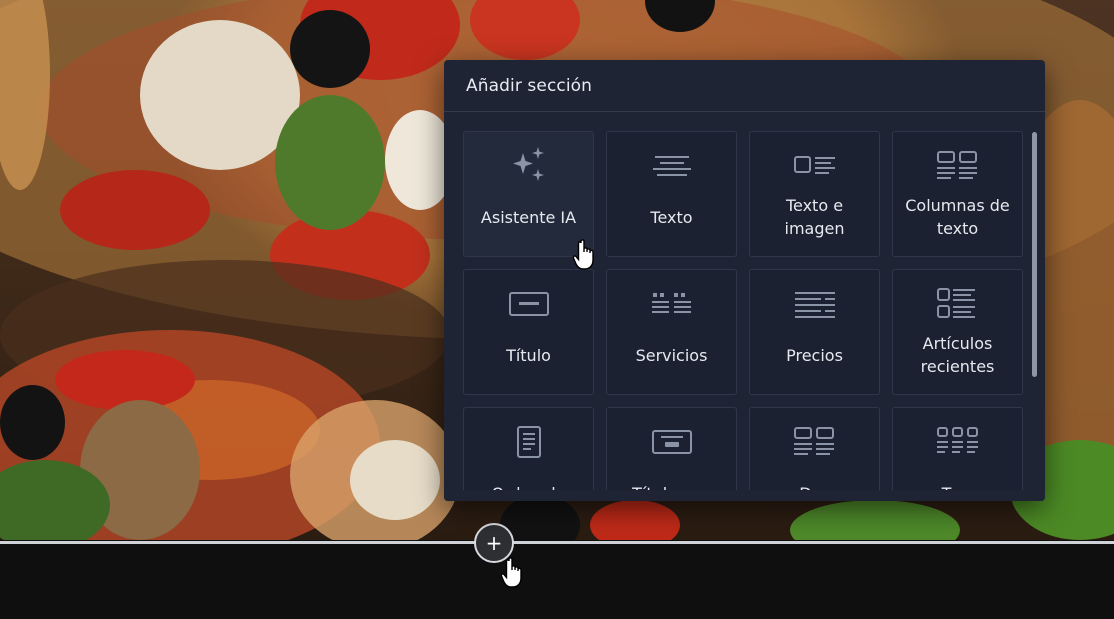 Image resolution: width=1114 pixels, height=619 pixels. Describe the element at coordinates (958, 442) in the screenshot. I see `three-columns-icon` at that location.